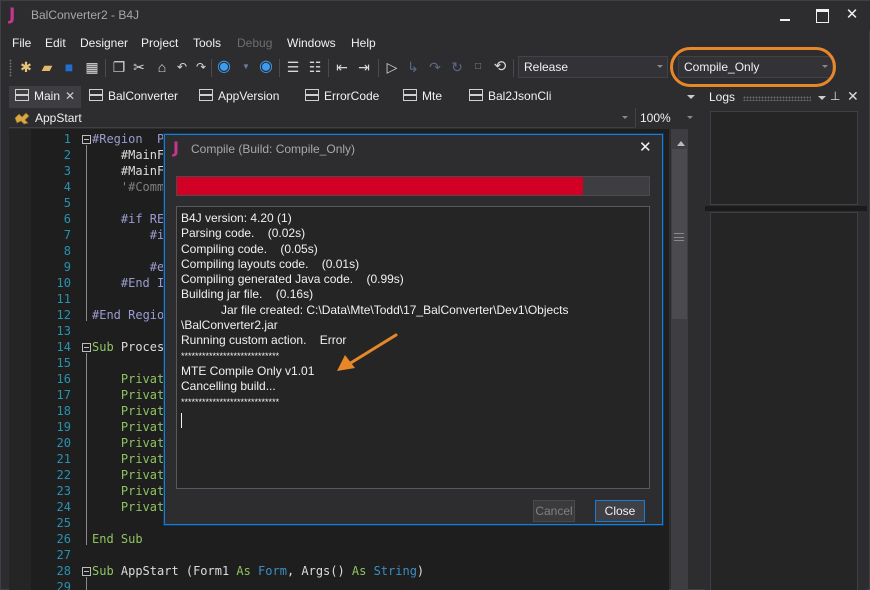  What do you see at coordinates (392, 67) in the screenshot?
I see `run-icon: ▷` at bounding box center [392, 67].